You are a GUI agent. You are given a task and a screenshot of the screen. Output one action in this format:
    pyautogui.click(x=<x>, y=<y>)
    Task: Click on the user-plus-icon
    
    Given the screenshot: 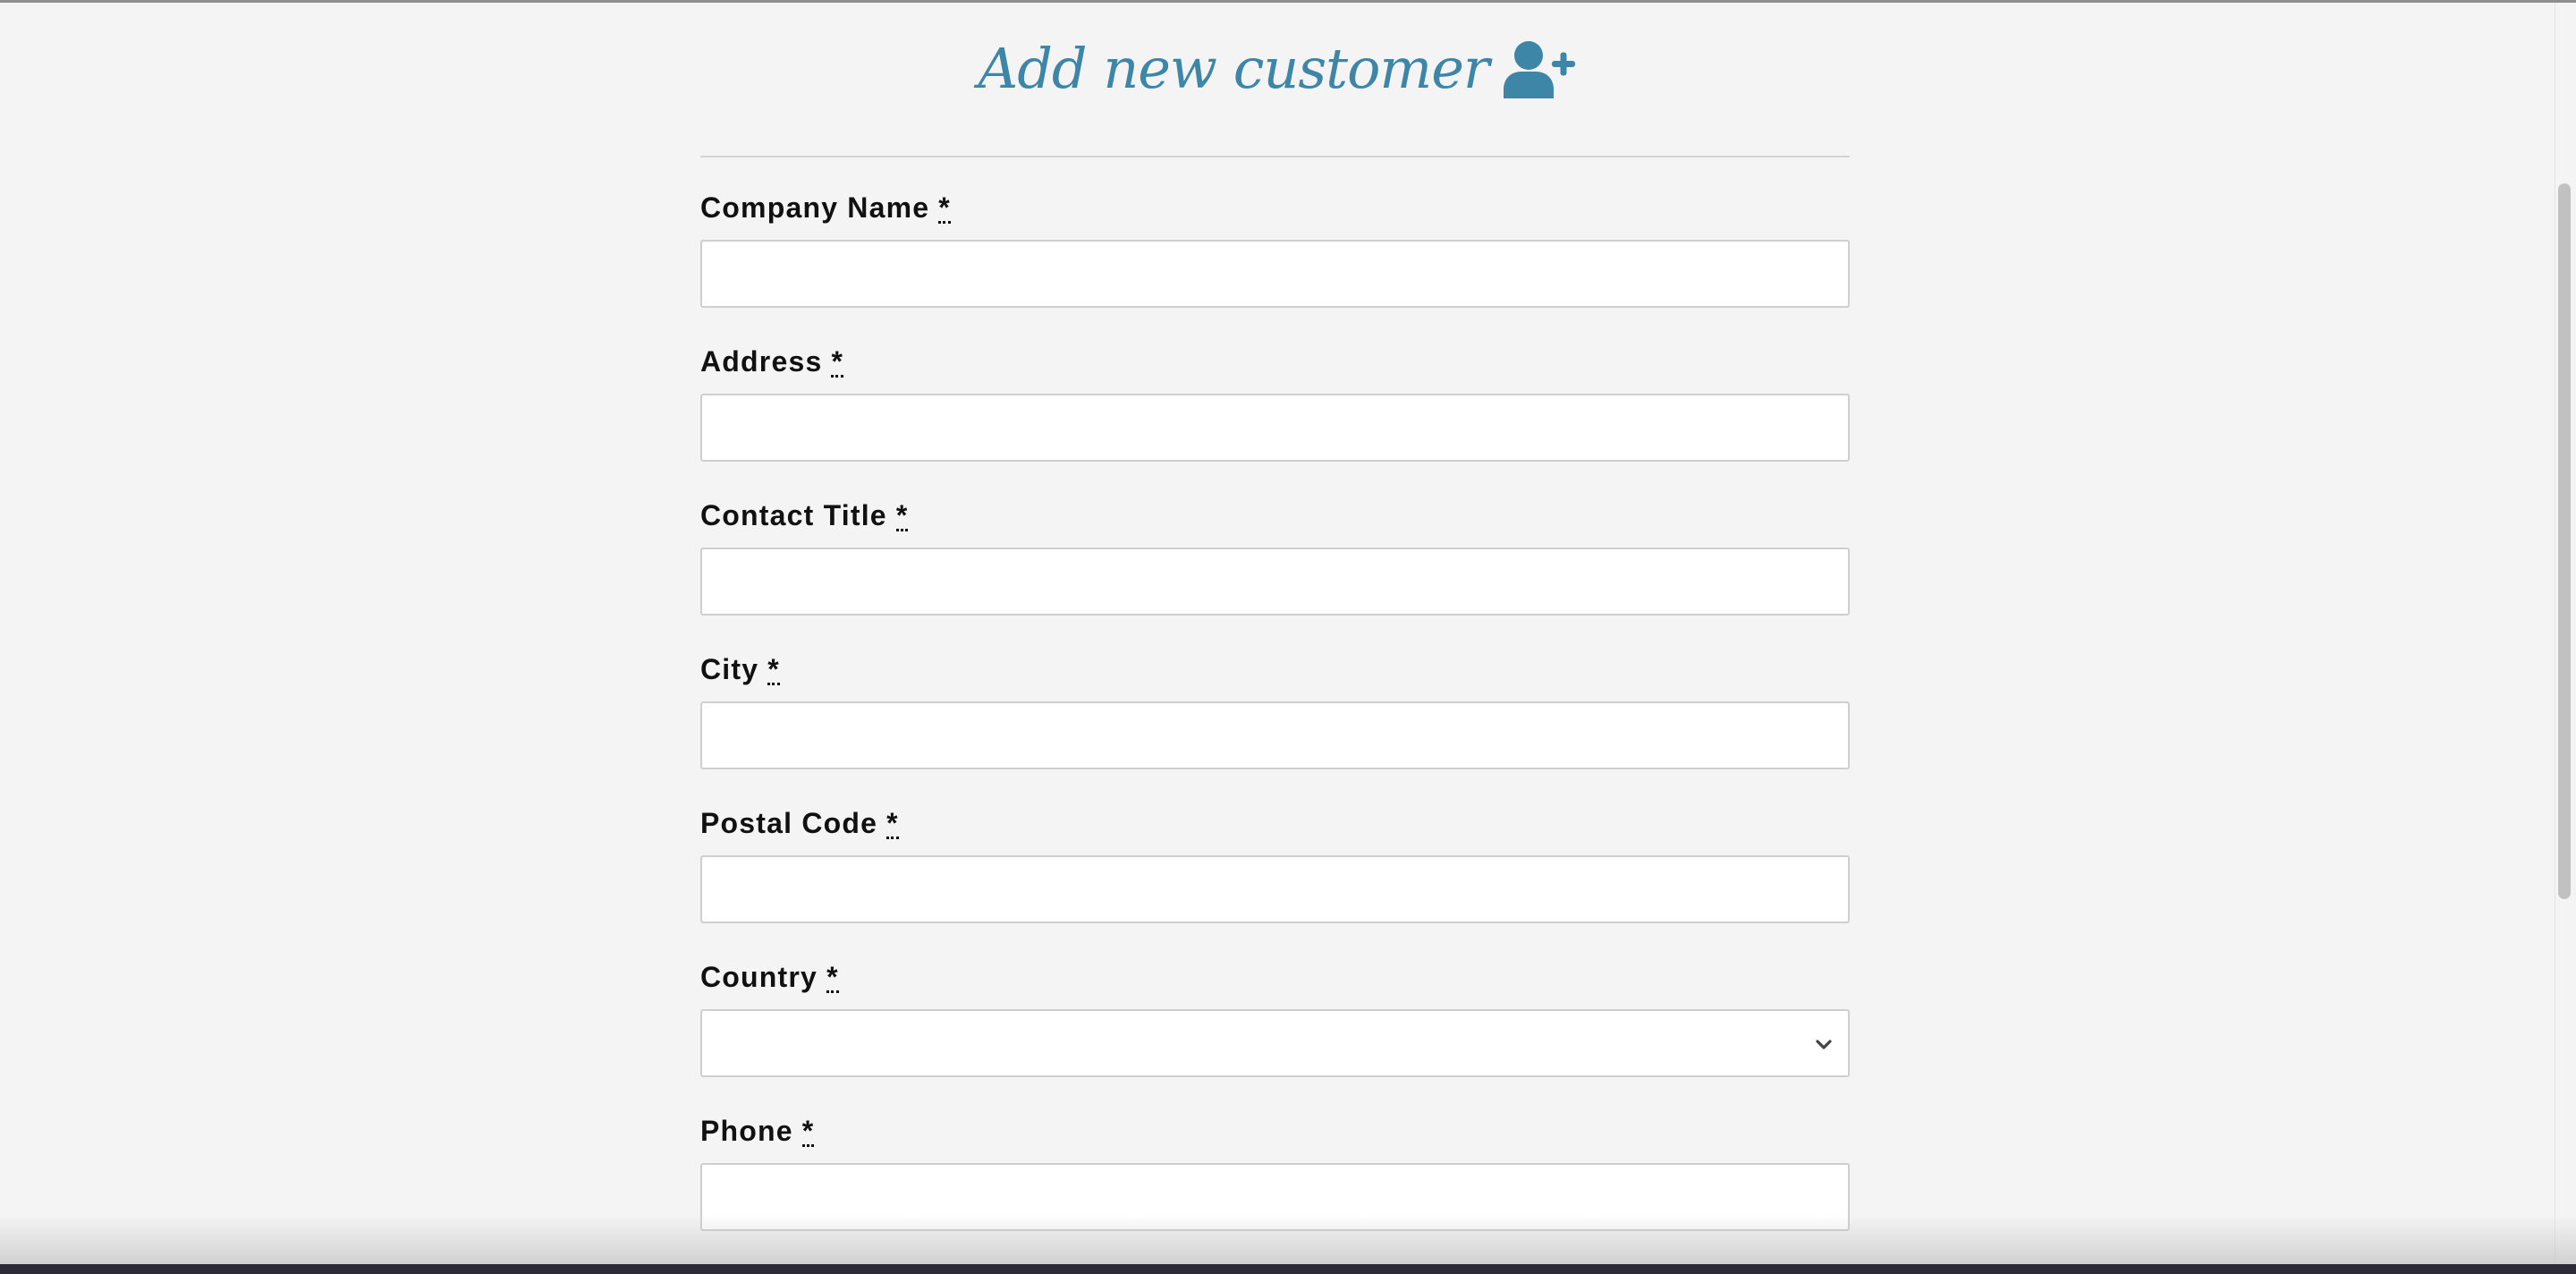 What is the action you would take?
    pyautogui.click(x=1539, y=69)
    